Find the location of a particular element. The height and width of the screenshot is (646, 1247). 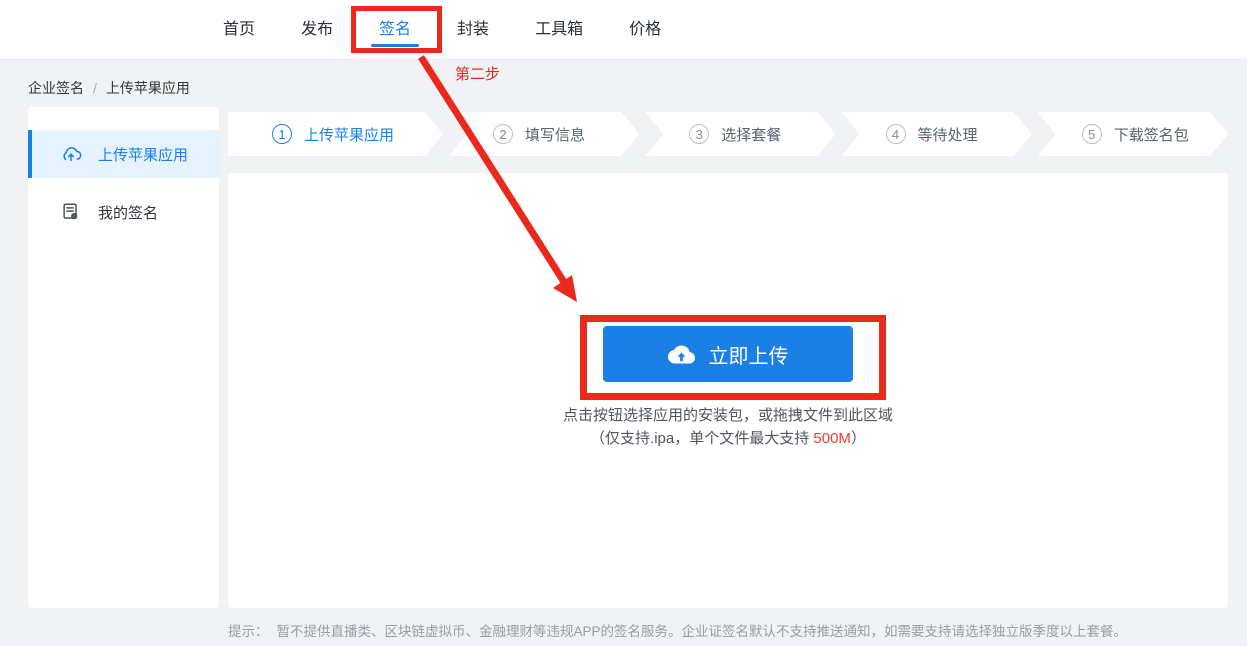

step-label: 上传苹果应用 is located at coordinates (349, 135).